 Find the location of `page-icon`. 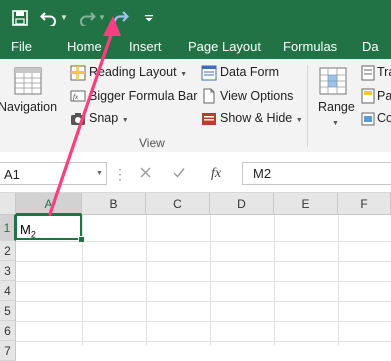

page-icon is located at coordinates (368, 97).